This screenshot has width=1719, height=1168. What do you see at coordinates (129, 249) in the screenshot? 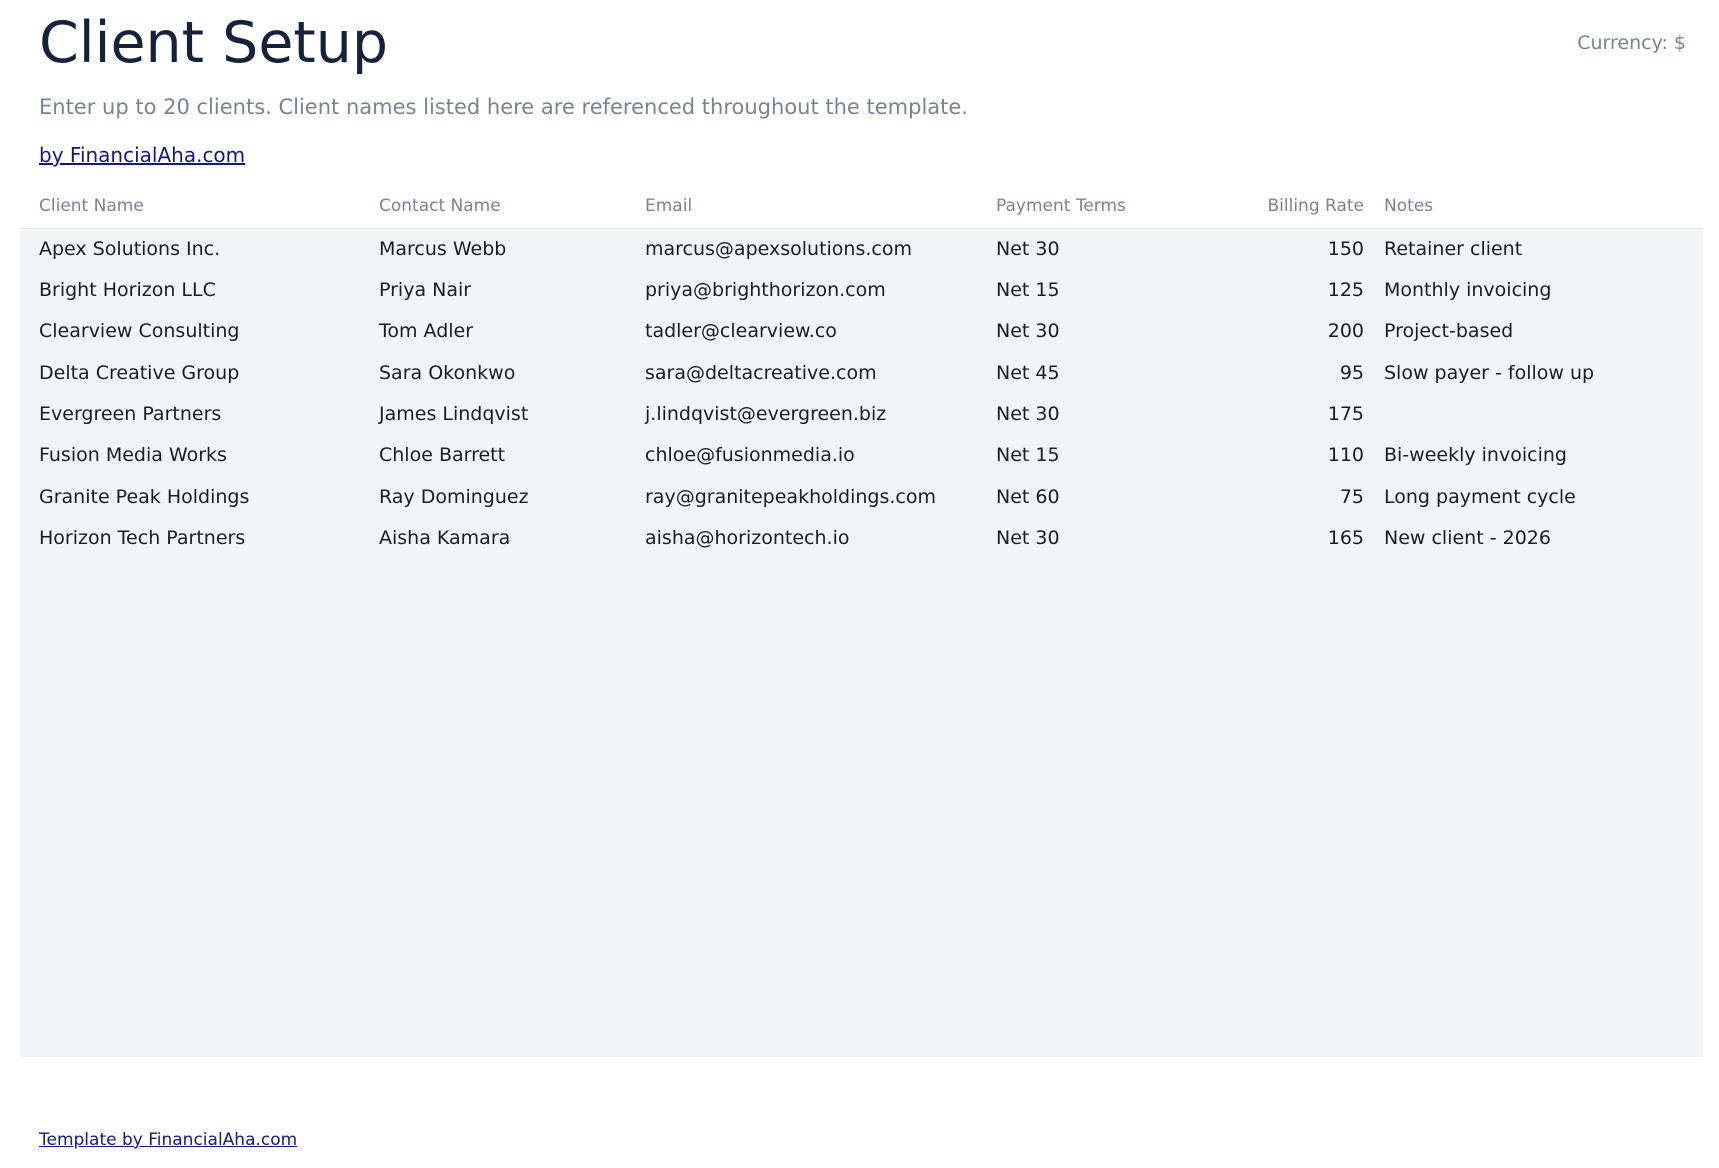
I see `client-name-cell: Apex Solutions Inc.` at bounding box center [129, 249].